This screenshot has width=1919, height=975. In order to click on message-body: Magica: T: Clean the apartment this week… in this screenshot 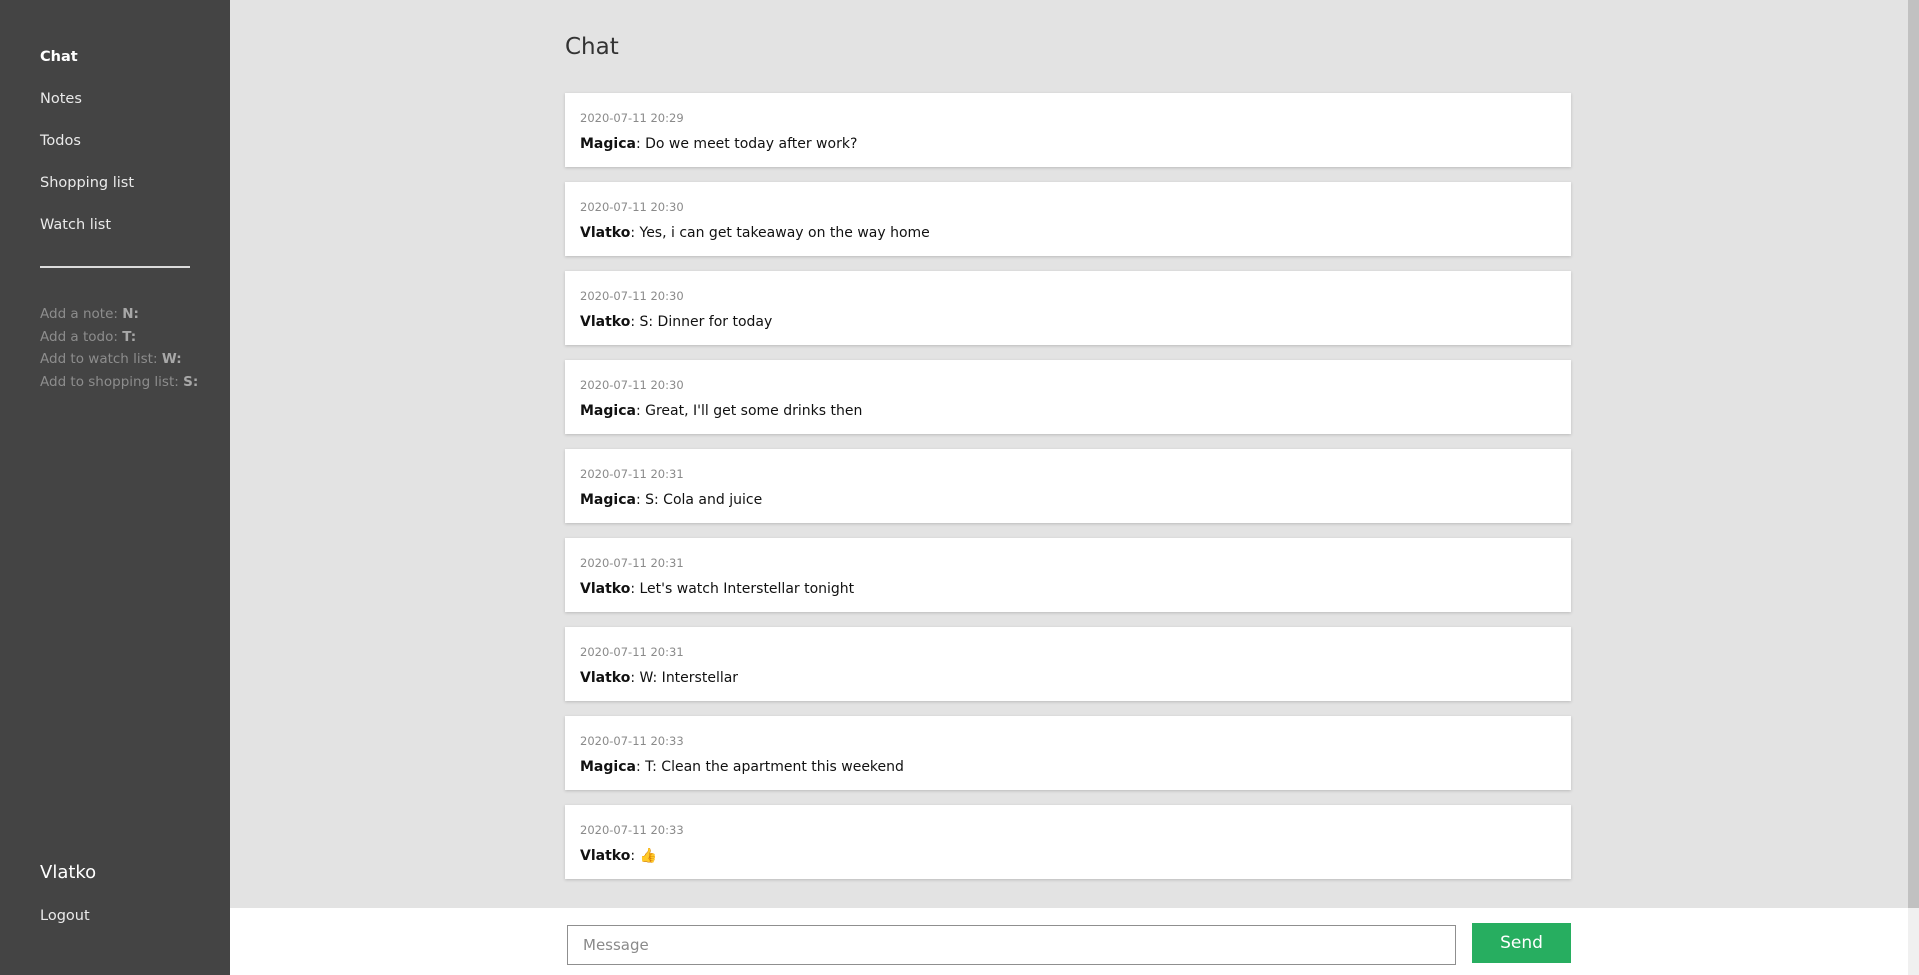, I will do `click(1068, 767)`.